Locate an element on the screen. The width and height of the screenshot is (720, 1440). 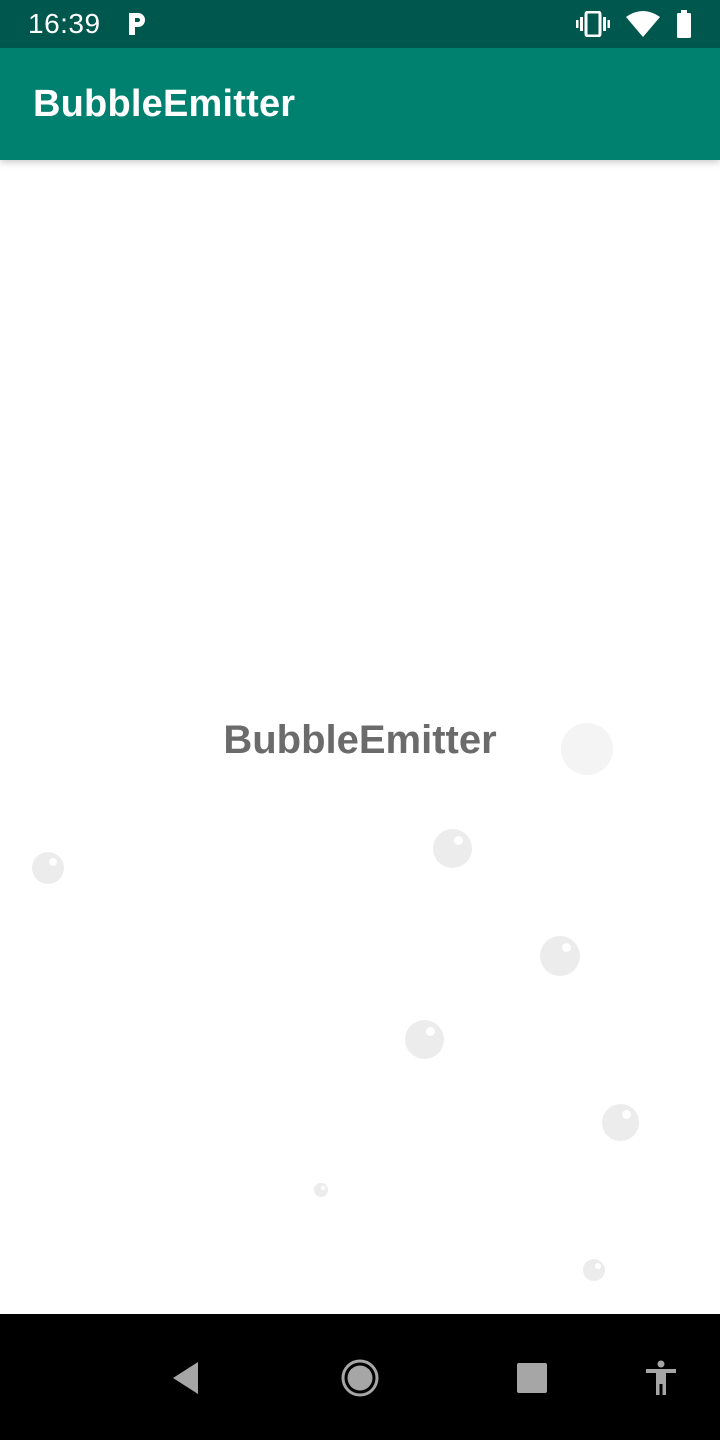
recents-icon is located at coordinates (532, 1378).